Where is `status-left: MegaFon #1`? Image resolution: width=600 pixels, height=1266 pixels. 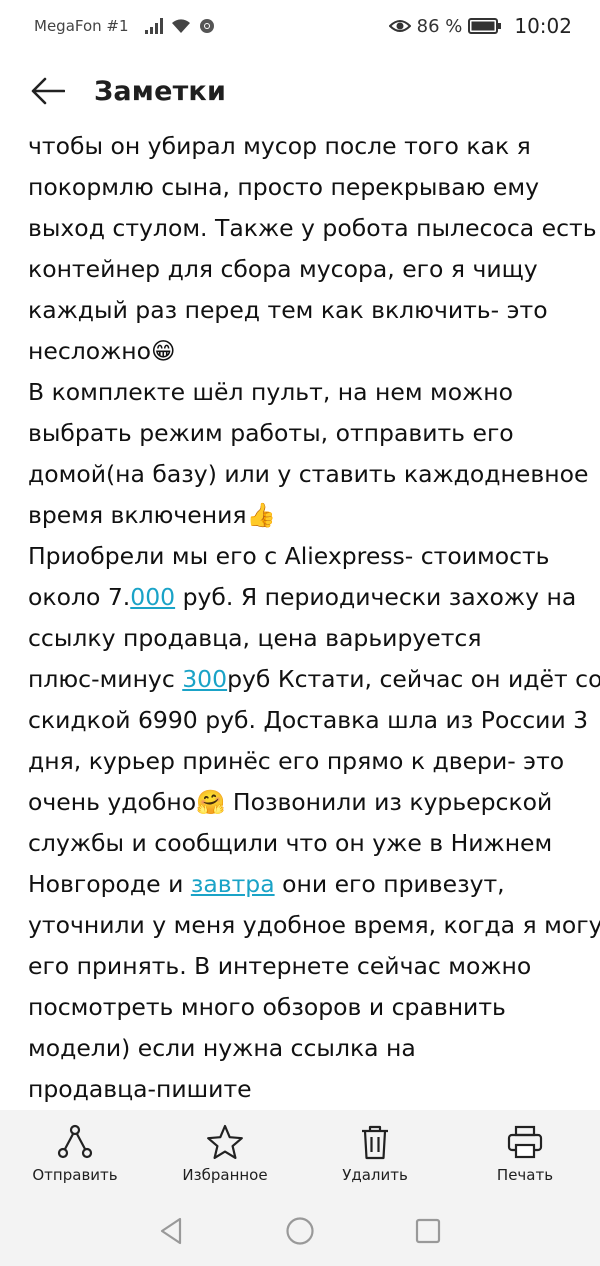
status-left: MegaFon #1 is located at coordinates (124, 26).